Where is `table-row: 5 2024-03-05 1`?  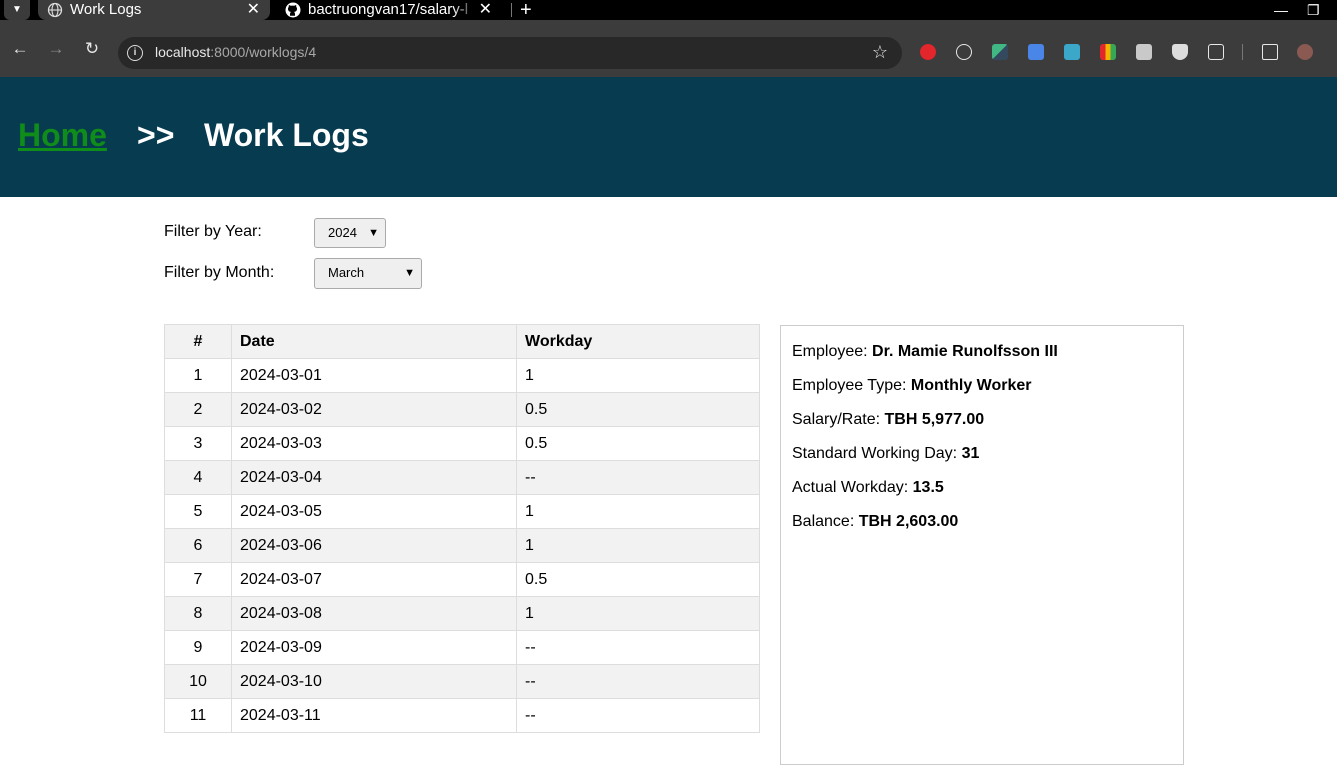 table-row: 5 2024-03-05 1 is located at coordinates (462, 511).